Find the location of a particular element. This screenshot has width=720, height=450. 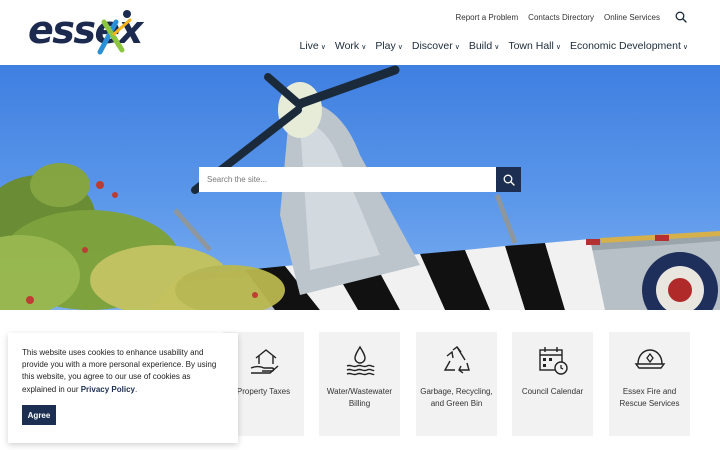

tile-garbage-recycling: Garbage, Recycling, and Green Bin is located at coordinates (456, 384).